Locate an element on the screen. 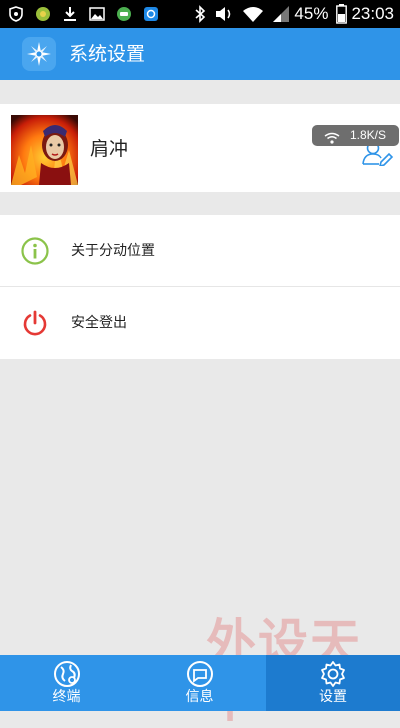 Image resolution: width=400 pixels, height=728 pixels. menu-item-about-label: 关于分动位置 is located at coordinates (113, 251).